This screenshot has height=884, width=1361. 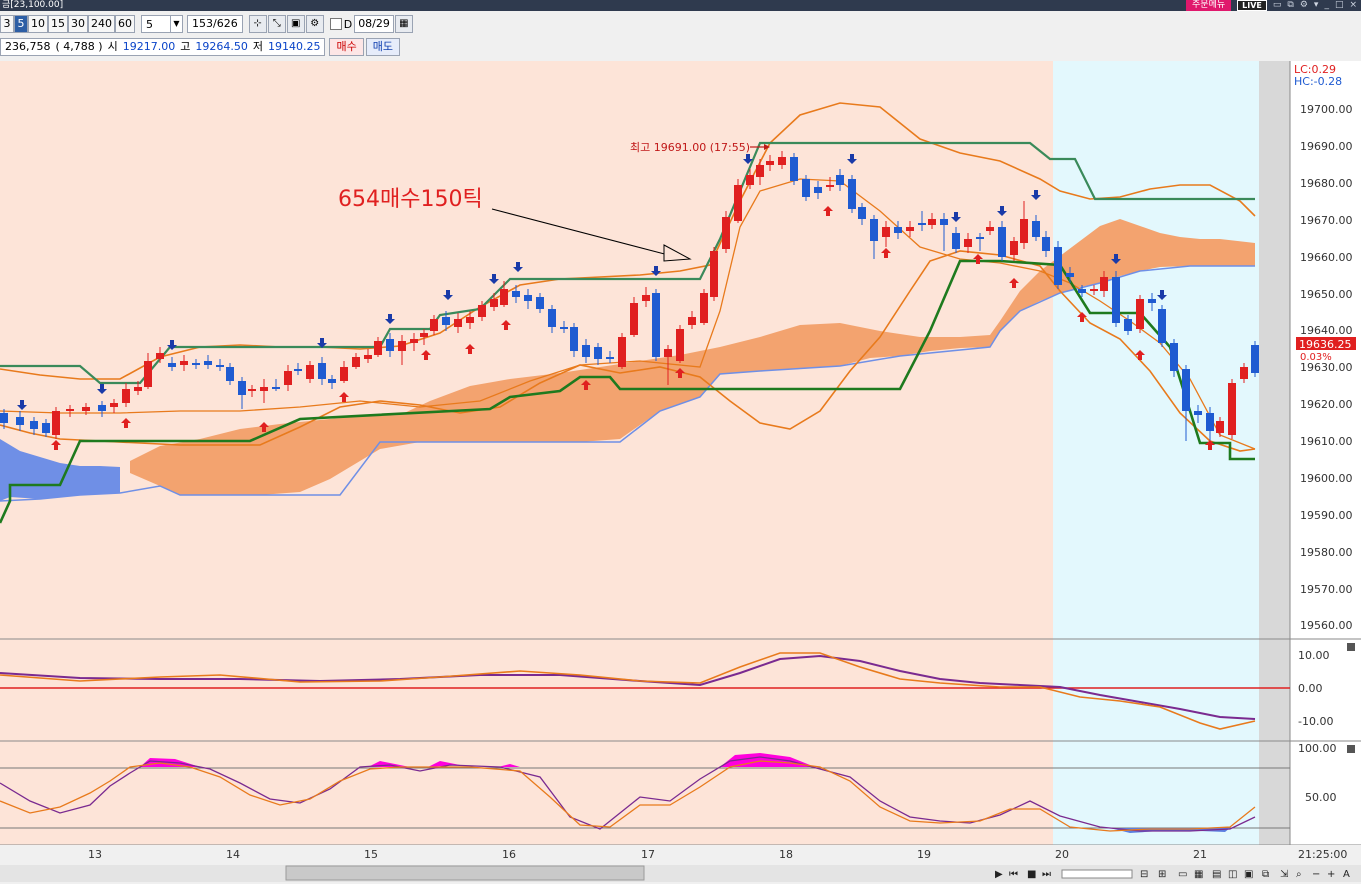 What do you see at coordinates (21, 24) in the screenshot?
I see `timeframe-button: 5` at bounding box center [21, 24].